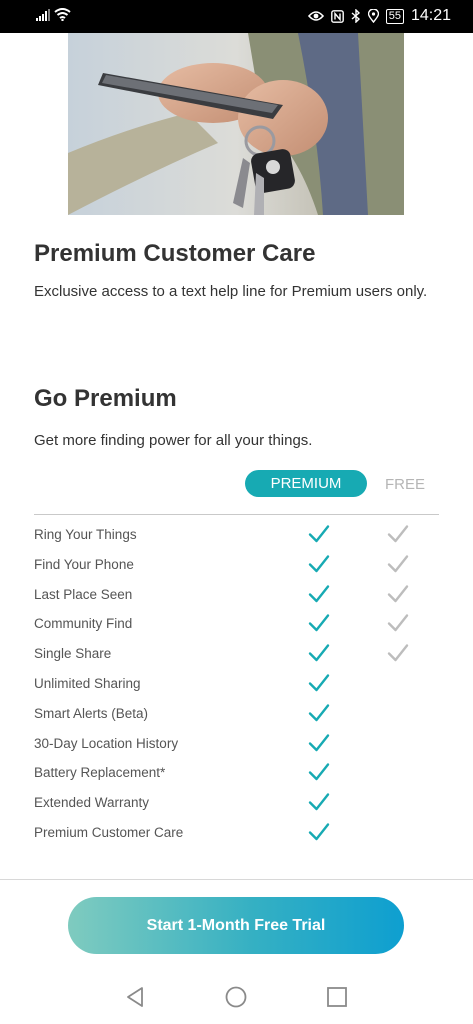 This screenshot has width=473, height=1024. I want to click on system-nav-bar, so click(236, 996).